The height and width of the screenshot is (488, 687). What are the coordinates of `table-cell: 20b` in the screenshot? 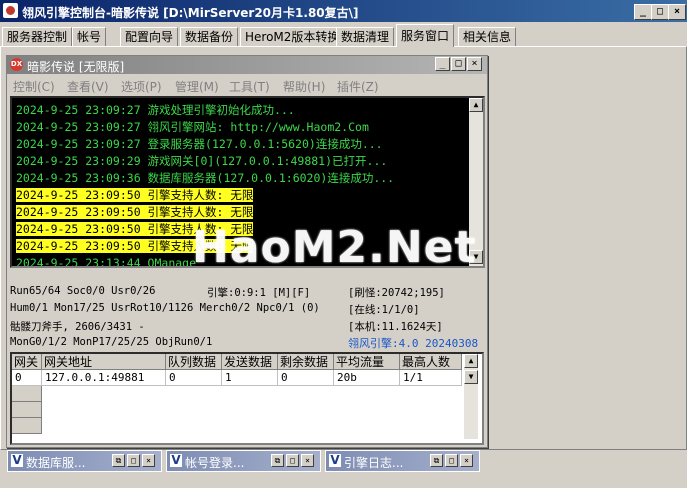 It's located at (367, 378).